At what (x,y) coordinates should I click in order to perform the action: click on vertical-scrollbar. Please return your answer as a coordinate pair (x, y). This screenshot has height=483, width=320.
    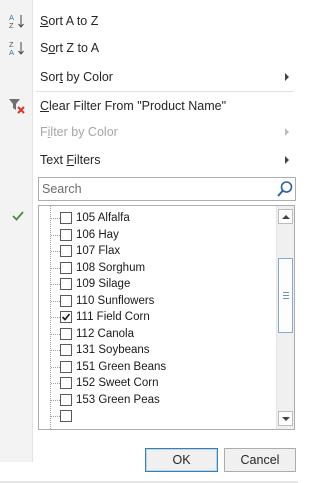
    Looking at the image, I should click on (285, 317).